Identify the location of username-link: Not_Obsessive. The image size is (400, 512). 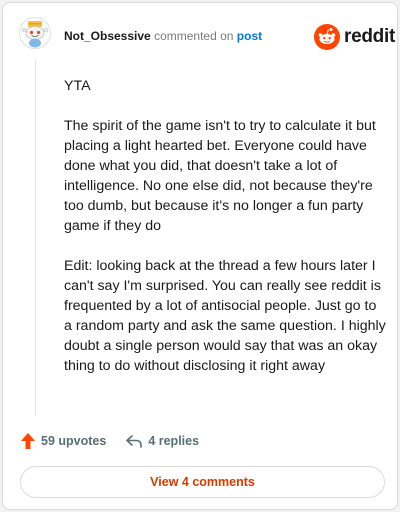
(107, 36).